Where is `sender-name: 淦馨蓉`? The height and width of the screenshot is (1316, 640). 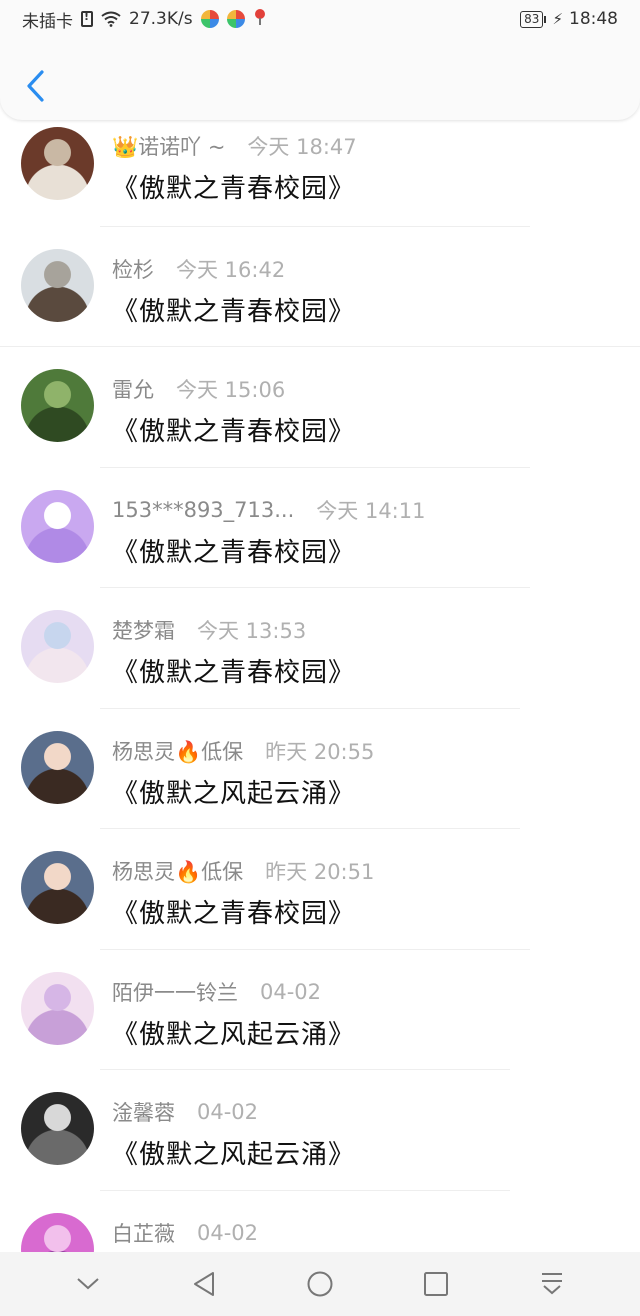 sender-name: 淦馨蓉 is located at coordinates (143, 1112).